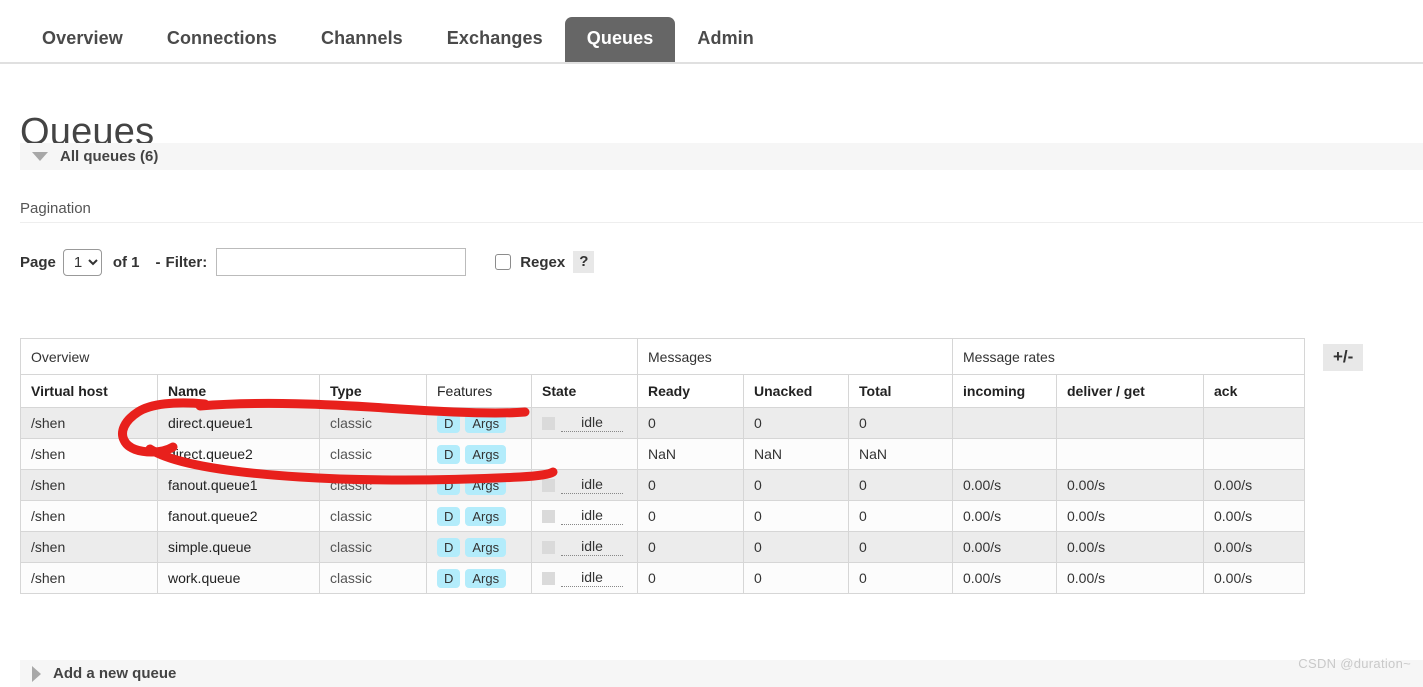 Image resolution: width=1423 pixels, height=687 pixels. Describe the element at coordinates (584, 391) in the screenshot. I see `col-state: State` at that location.